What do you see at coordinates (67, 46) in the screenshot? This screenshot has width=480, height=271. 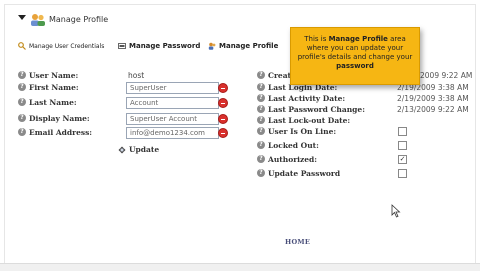 I see `manage-user-credentials-label: Manage User Credentials` at bounding box center [67, 46].